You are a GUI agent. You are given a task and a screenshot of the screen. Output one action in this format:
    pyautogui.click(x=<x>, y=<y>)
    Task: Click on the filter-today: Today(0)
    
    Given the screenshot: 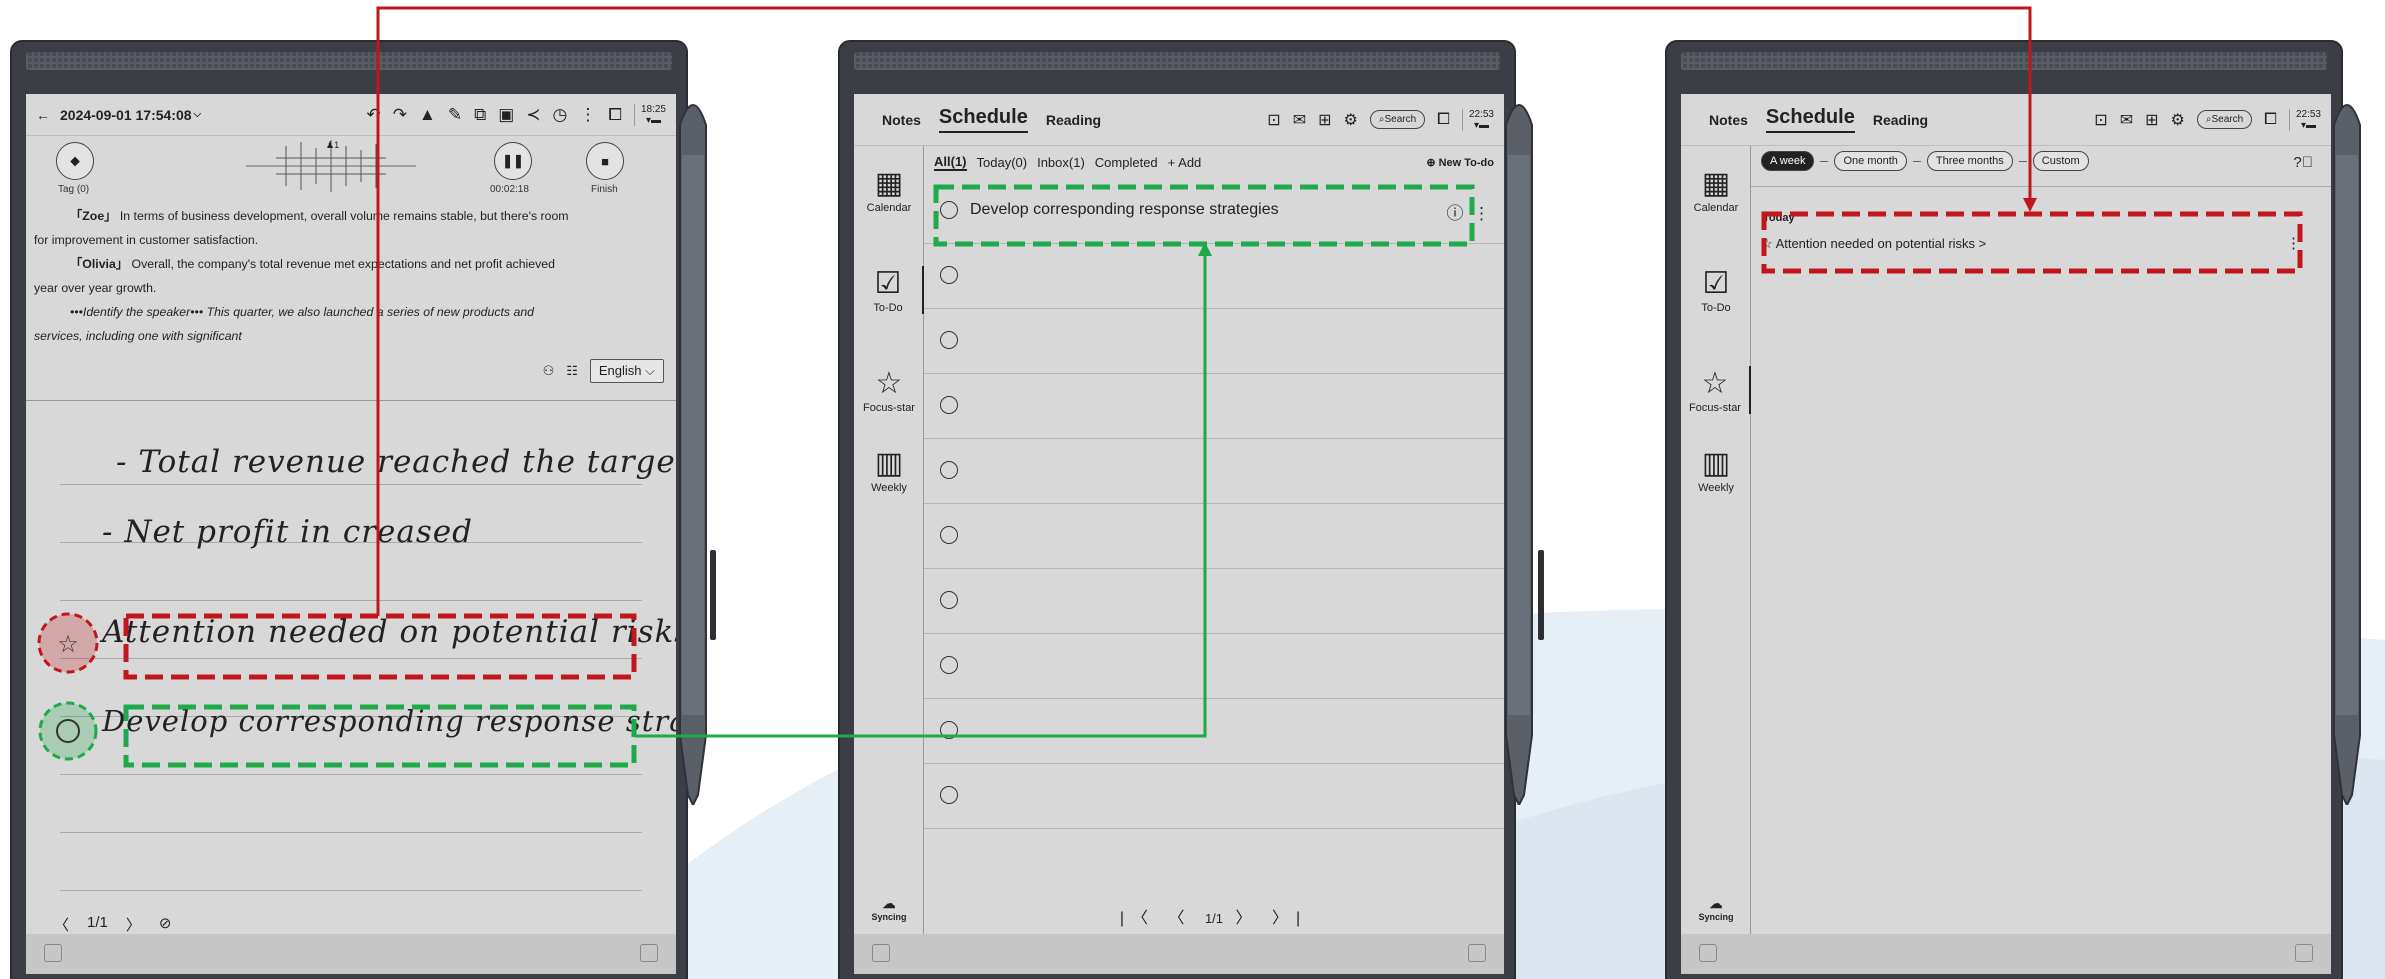 What is the action you would take?
    pyautogui.click(x=1002, y=162)
    